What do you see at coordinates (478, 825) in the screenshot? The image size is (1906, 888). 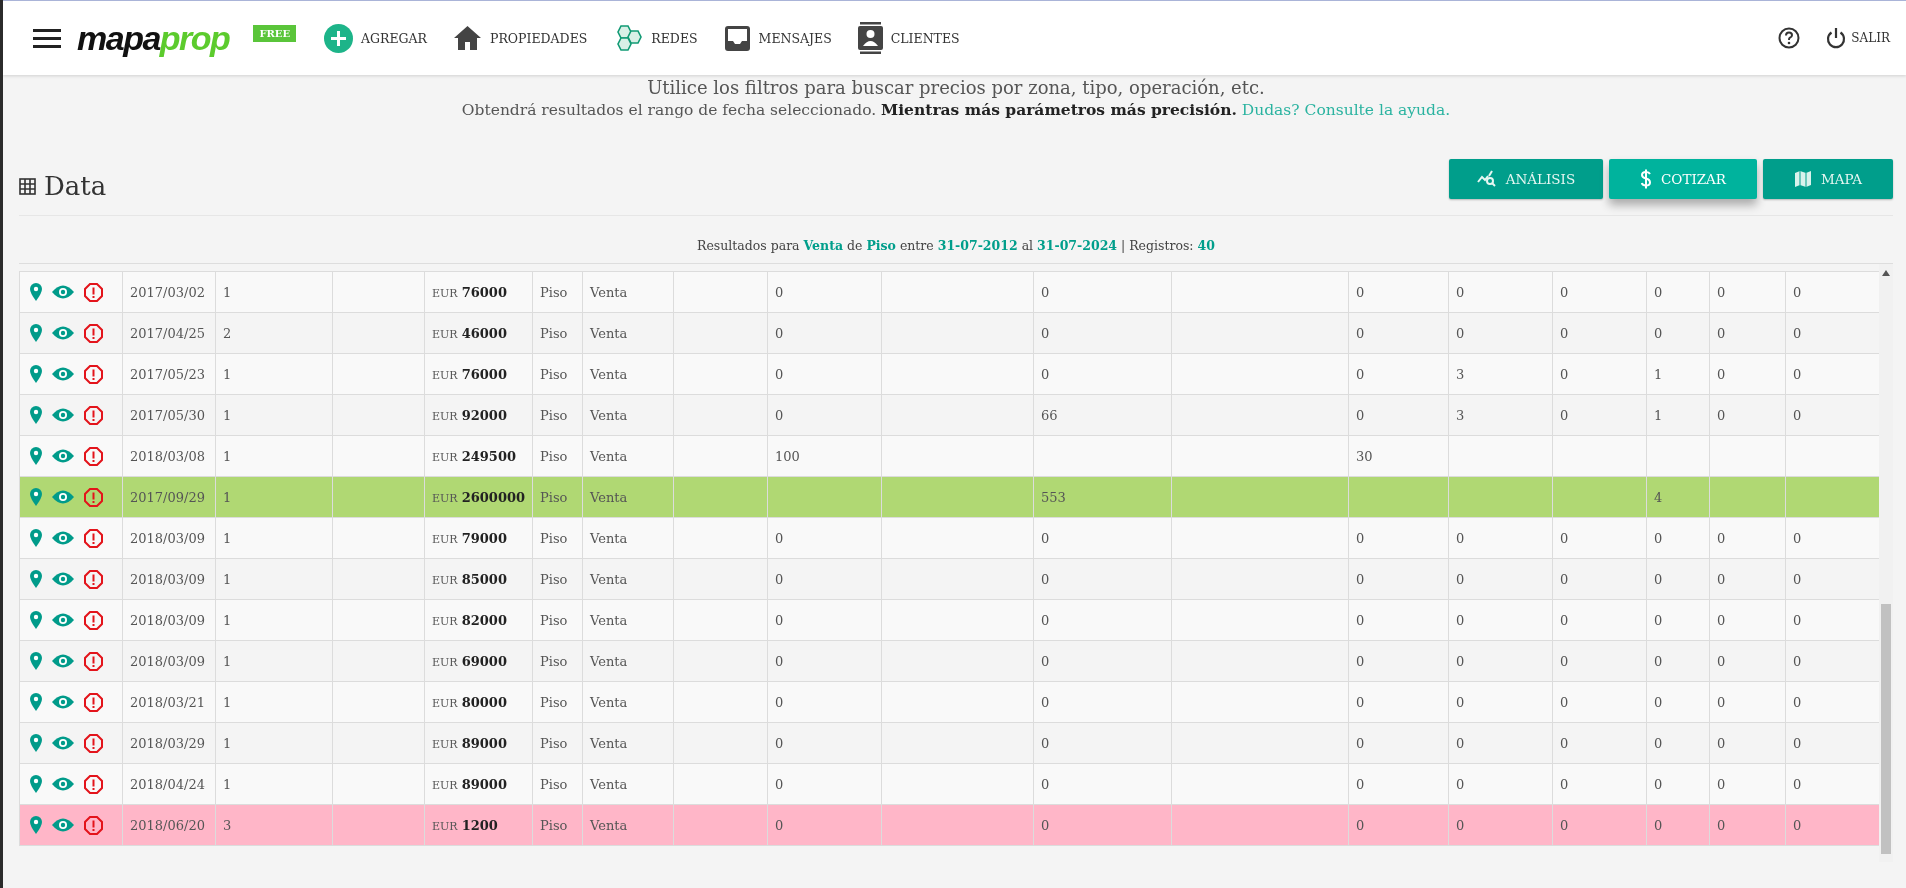 I see `table-cell: EUR 1200` at bounding box center [478, 825].